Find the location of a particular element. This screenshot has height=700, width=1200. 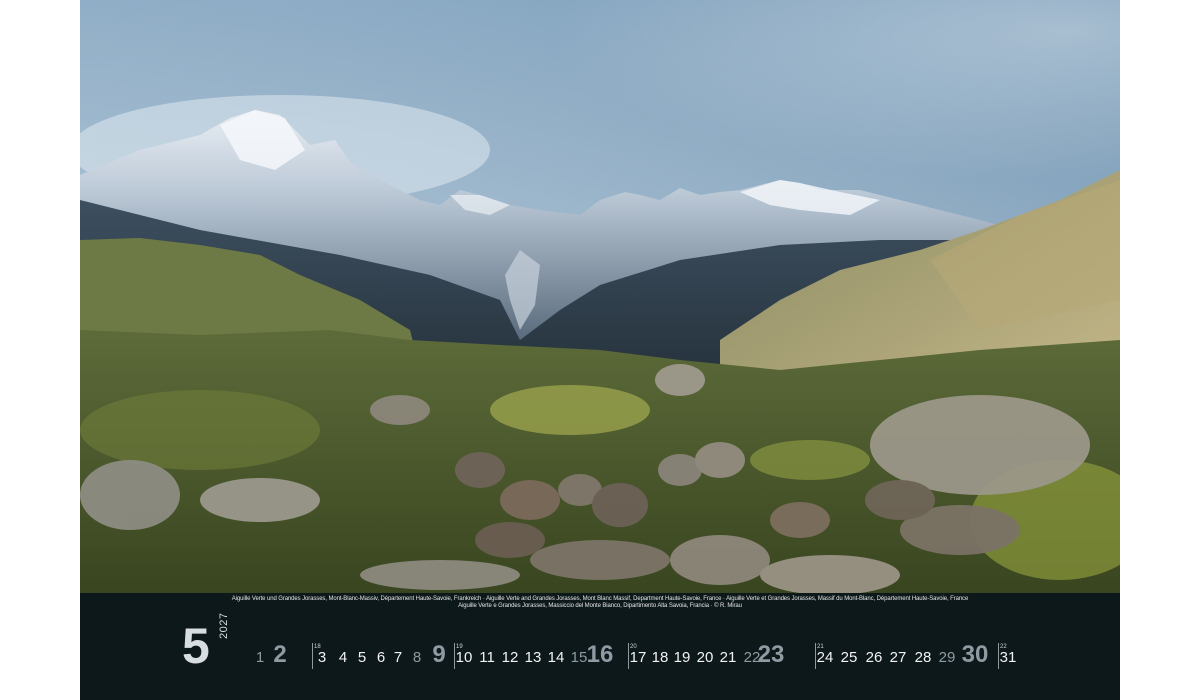

day-24: 24 is located at coordinates (825, 657).